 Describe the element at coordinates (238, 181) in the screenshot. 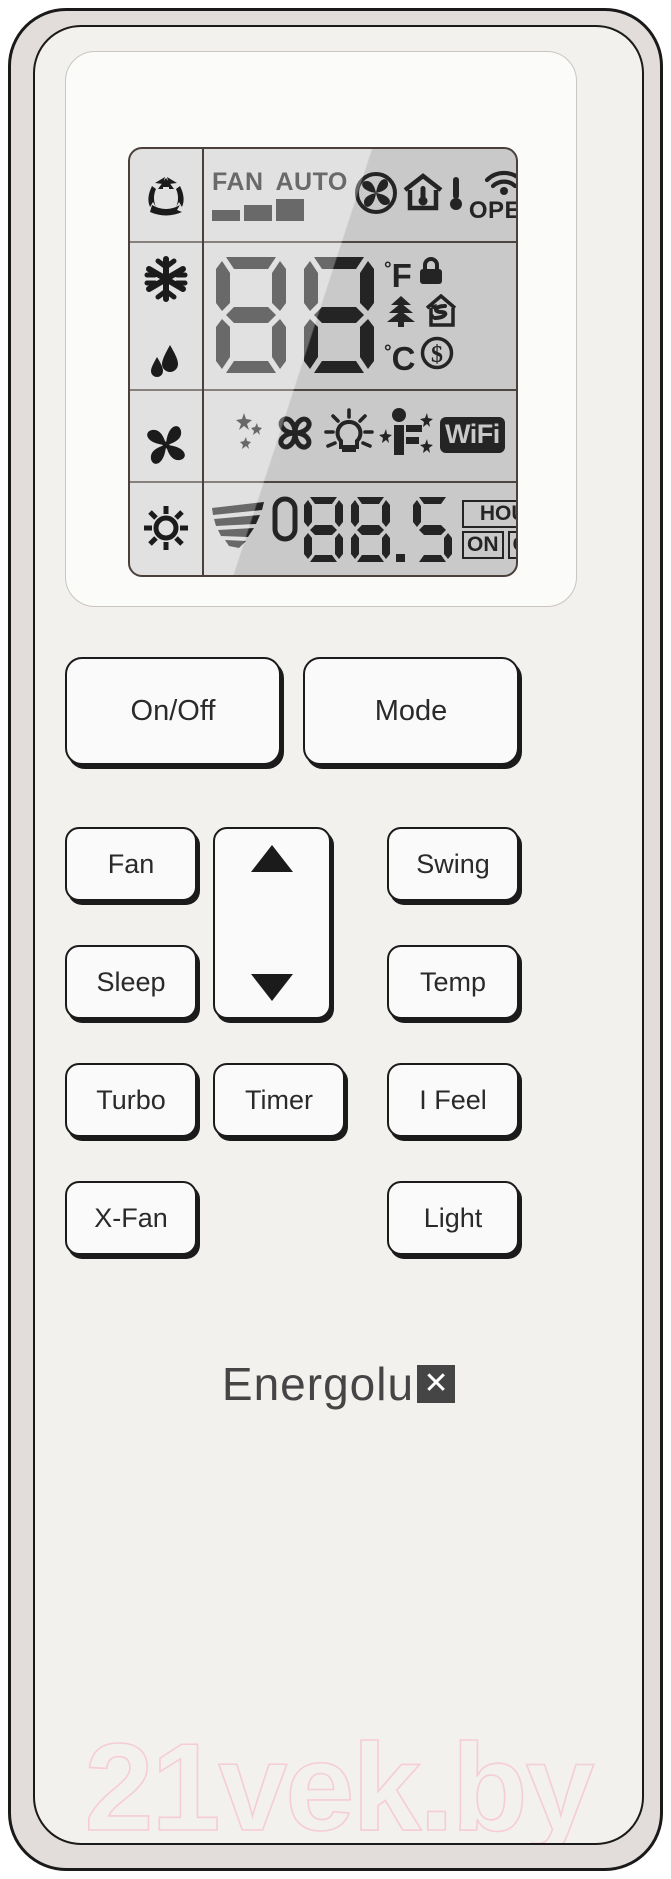

I see `fan-label: FAN` at that location.